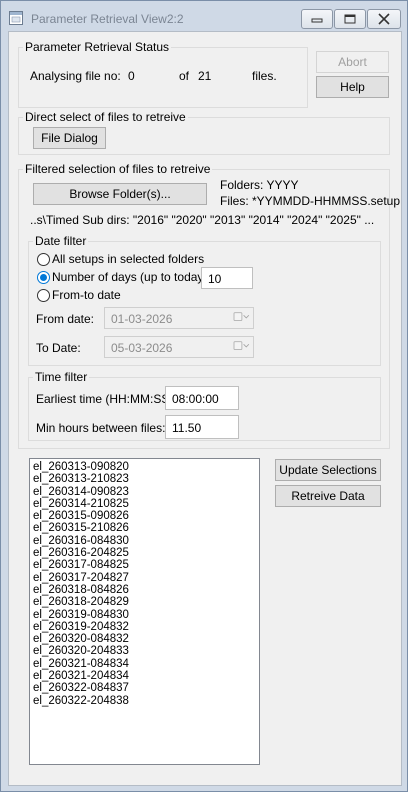  What do you see at coordinates (144, 553) in the screenshot?
I see `list-item: el_260316-204825` at bounding box center [144, 553].